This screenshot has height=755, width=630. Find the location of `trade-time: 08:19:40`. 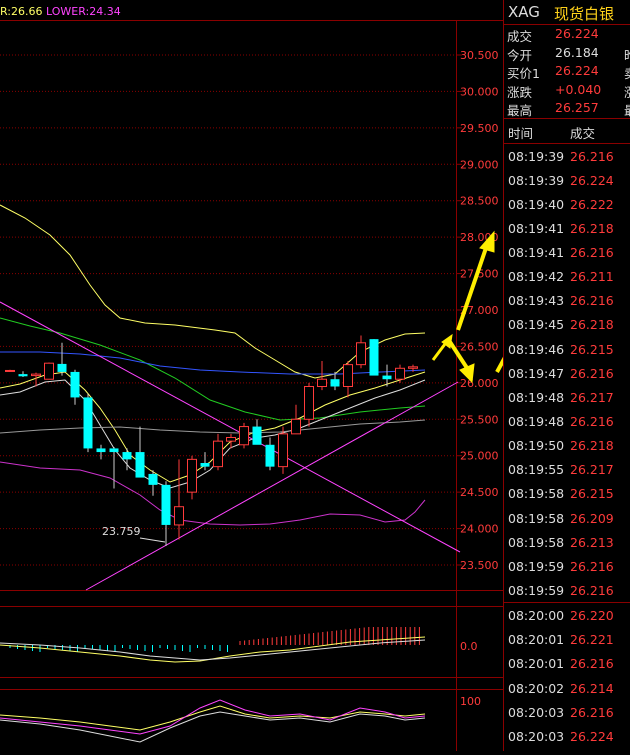

trade-time: 08:19:40 is located at coordinates (536, 204).